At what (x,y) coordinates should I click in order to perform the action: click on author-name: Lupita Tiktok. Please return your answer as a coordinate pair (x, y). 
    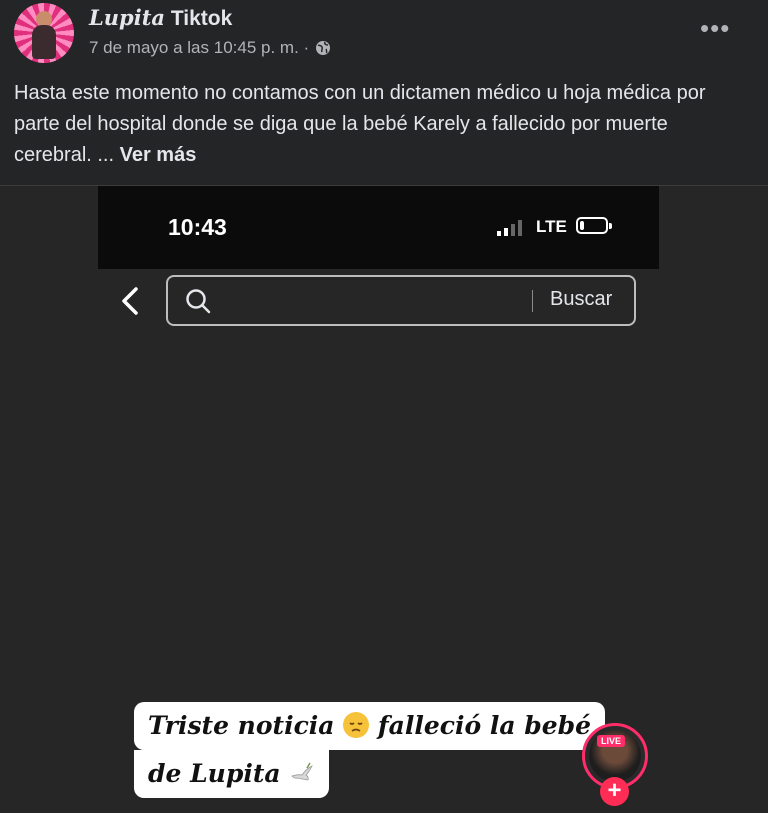
    Looking at the image, I should click on (160, 18).